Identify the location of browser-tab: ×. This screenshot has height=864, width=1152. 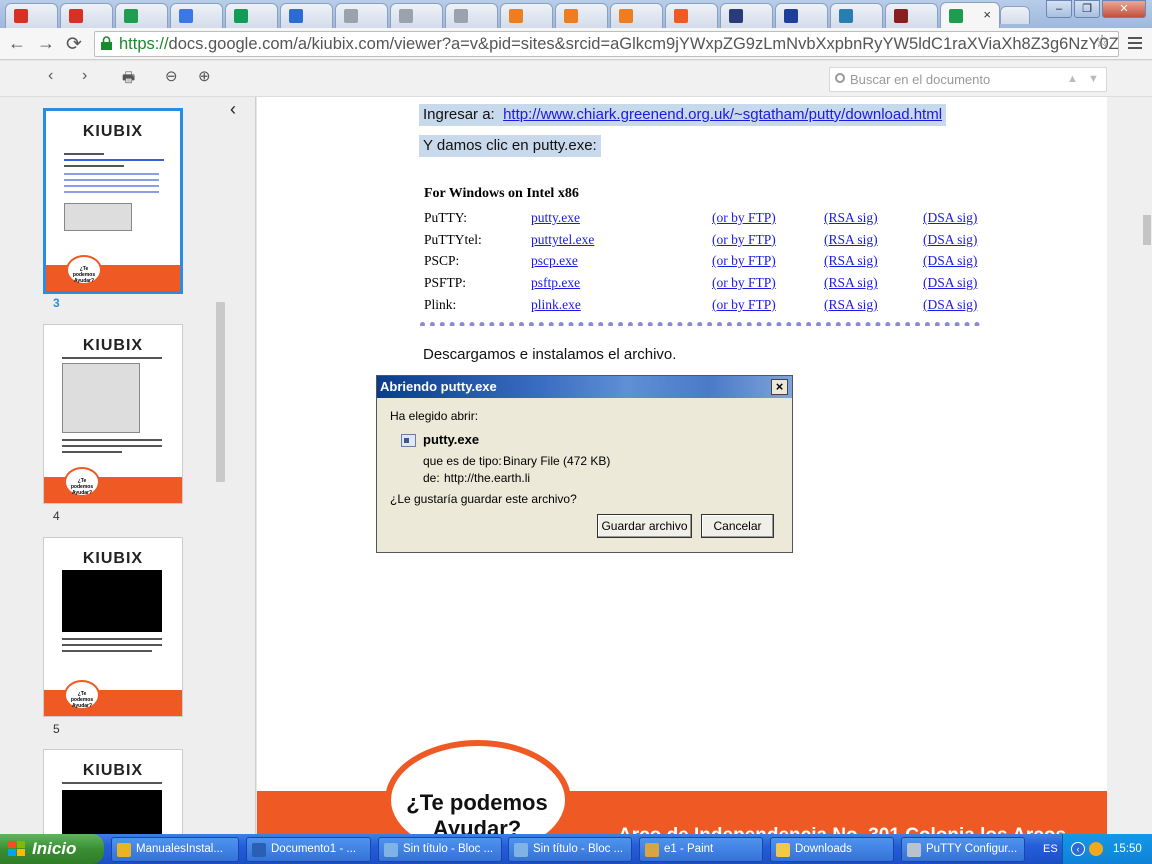
(970, 15).